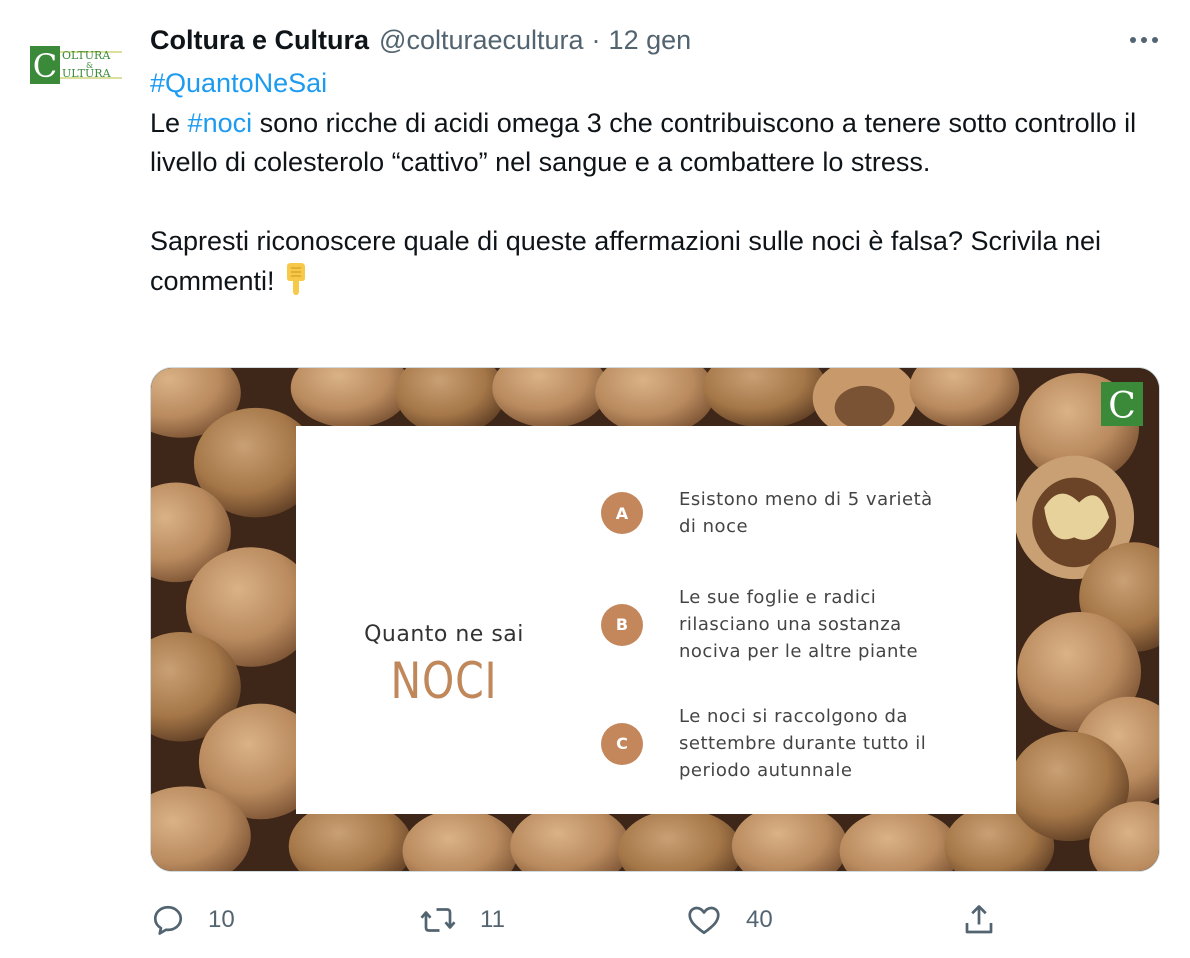 Image resolution: width=1190 pixels, height=958 pixels. I want to click on more-horizontal-icon, so click(1144, 40).